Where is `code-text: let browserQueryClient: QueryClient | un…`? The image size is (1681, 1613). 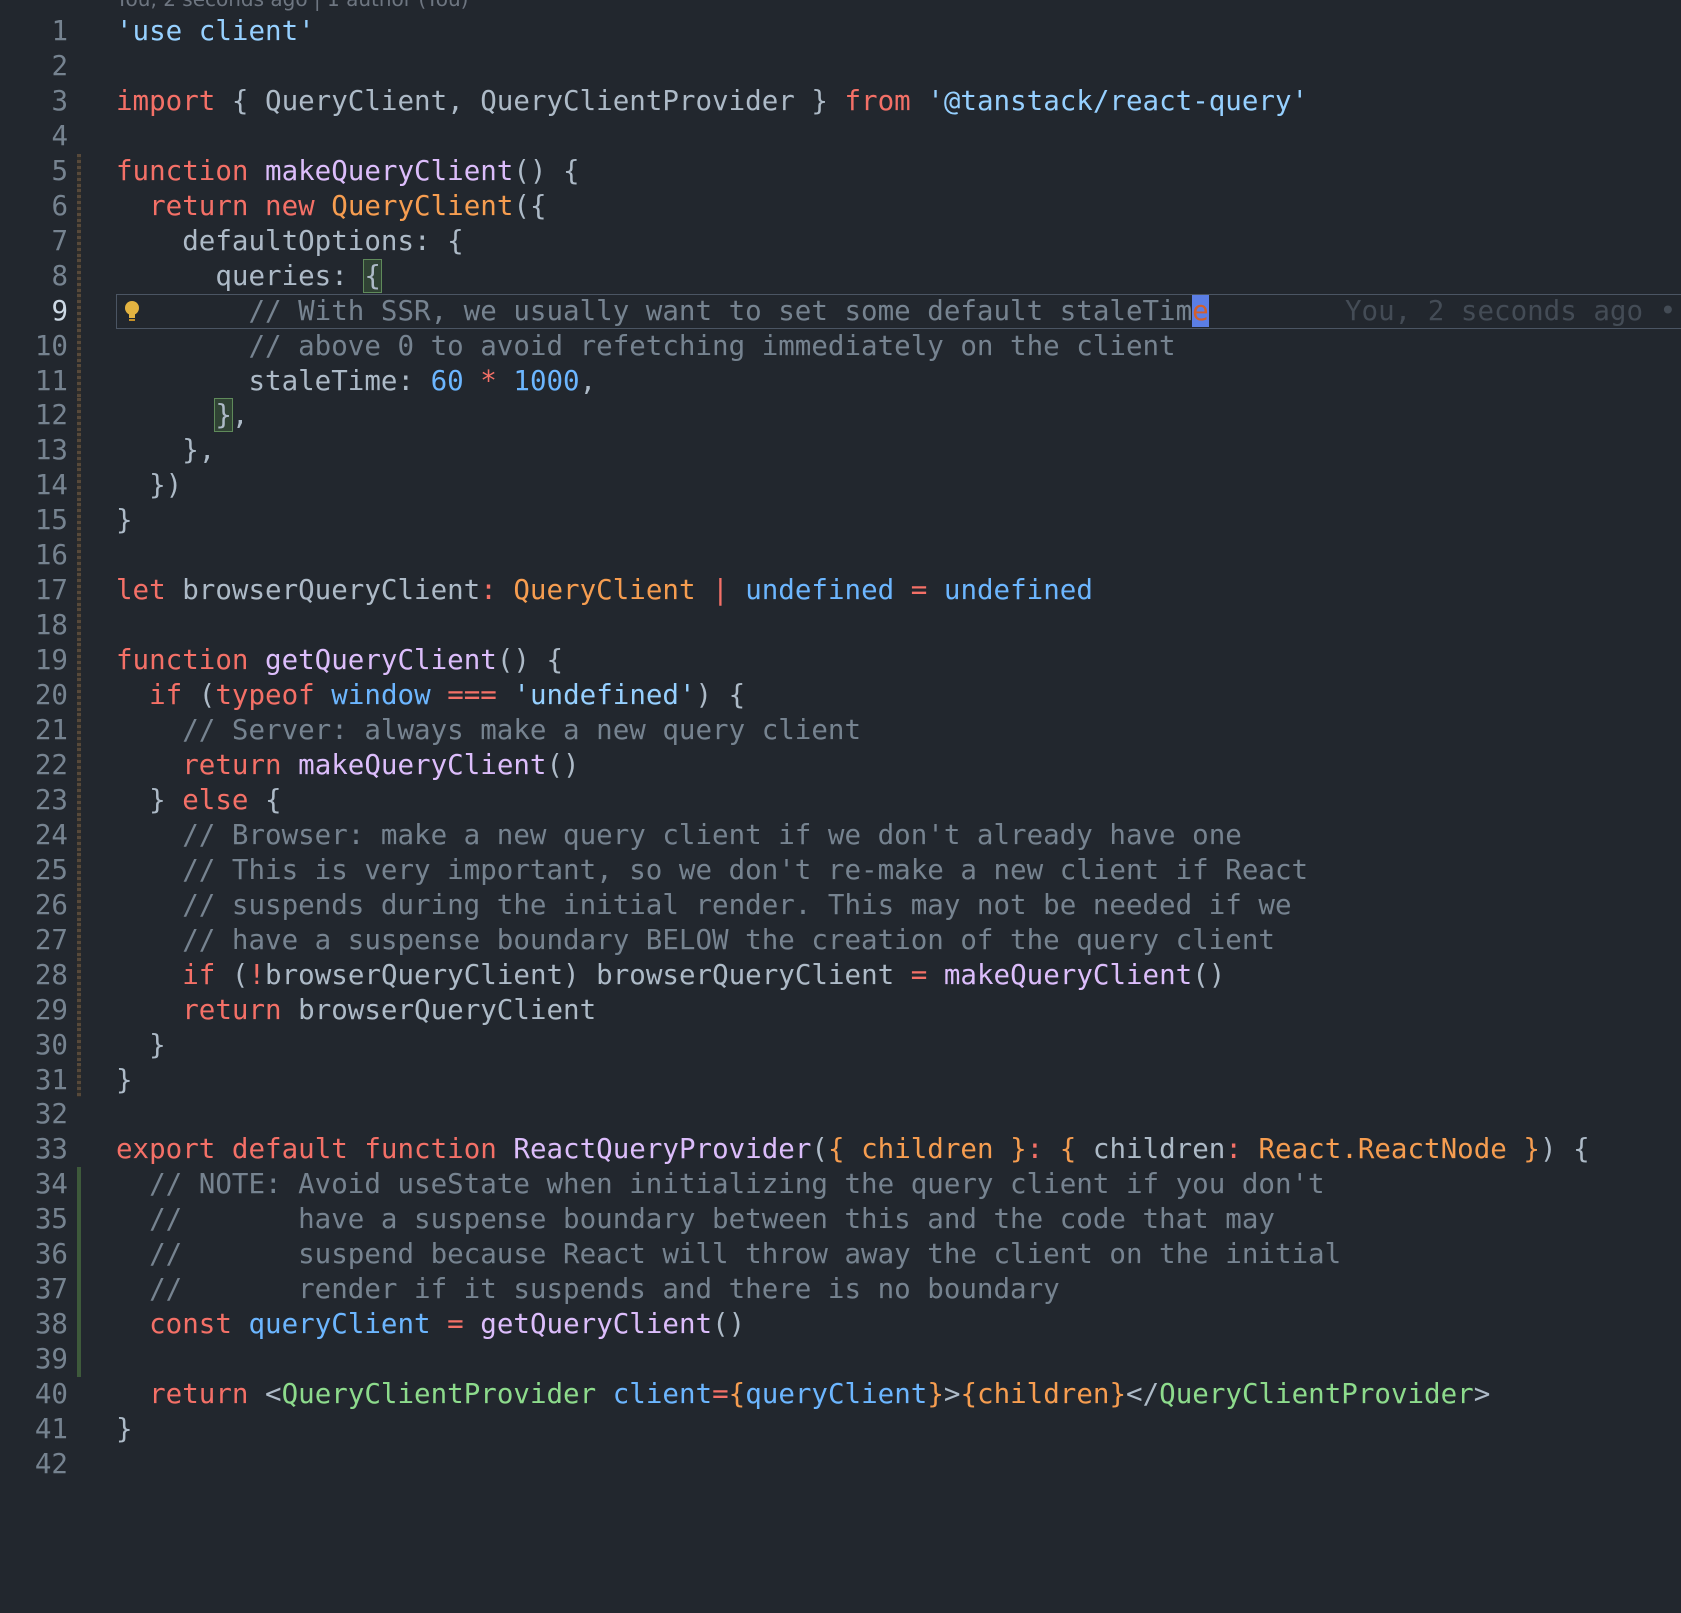 code-text: let browserQueryClient: QueryClient | un… is located at coordinates (604, 590).